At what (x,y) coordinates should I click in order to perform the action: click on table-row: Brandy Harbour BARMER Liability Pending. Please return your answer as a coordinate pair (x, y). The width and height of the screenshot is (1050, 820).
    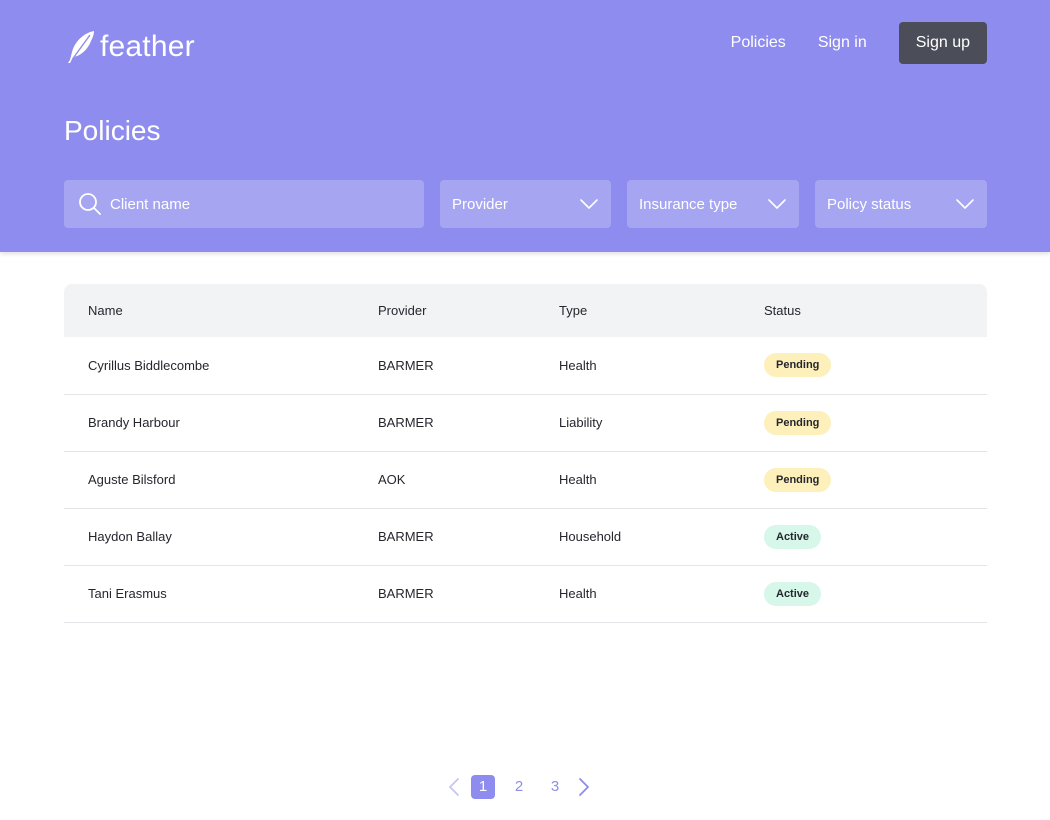
    Looking at the image, I should click on (525, 423).